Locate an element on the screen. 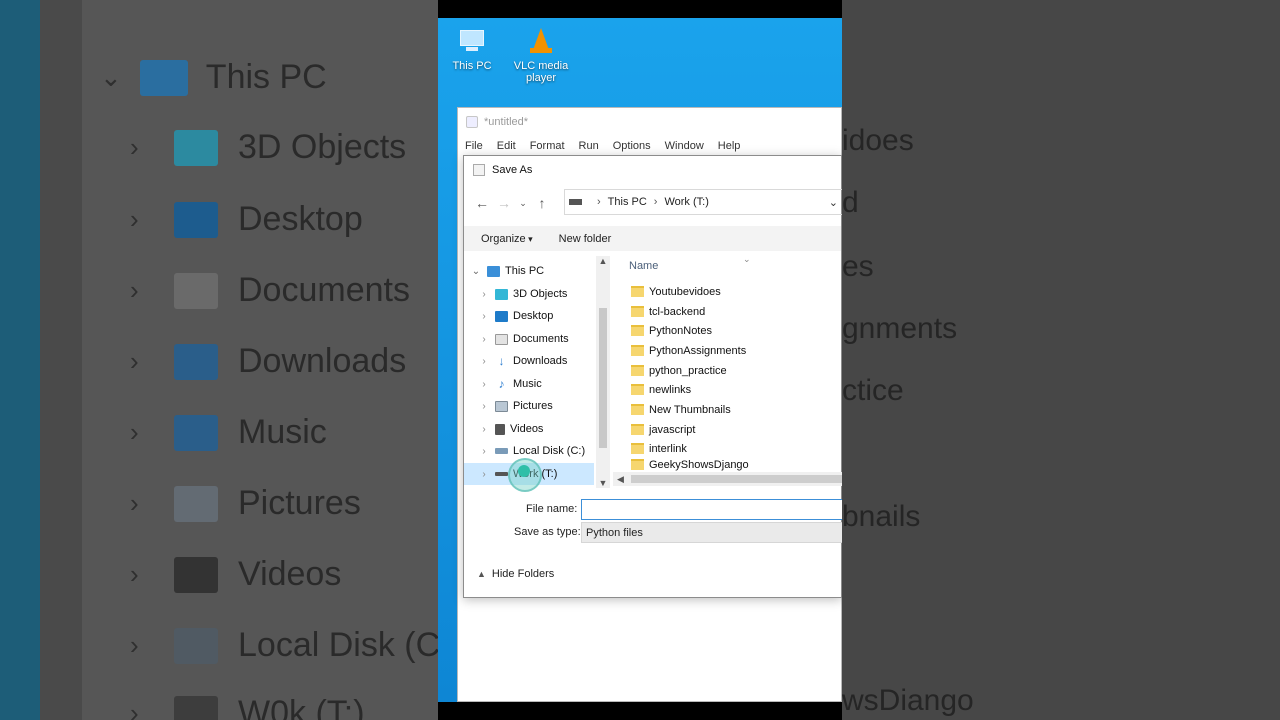  list-item: PythonNotes is located at coordinates (671, 330).